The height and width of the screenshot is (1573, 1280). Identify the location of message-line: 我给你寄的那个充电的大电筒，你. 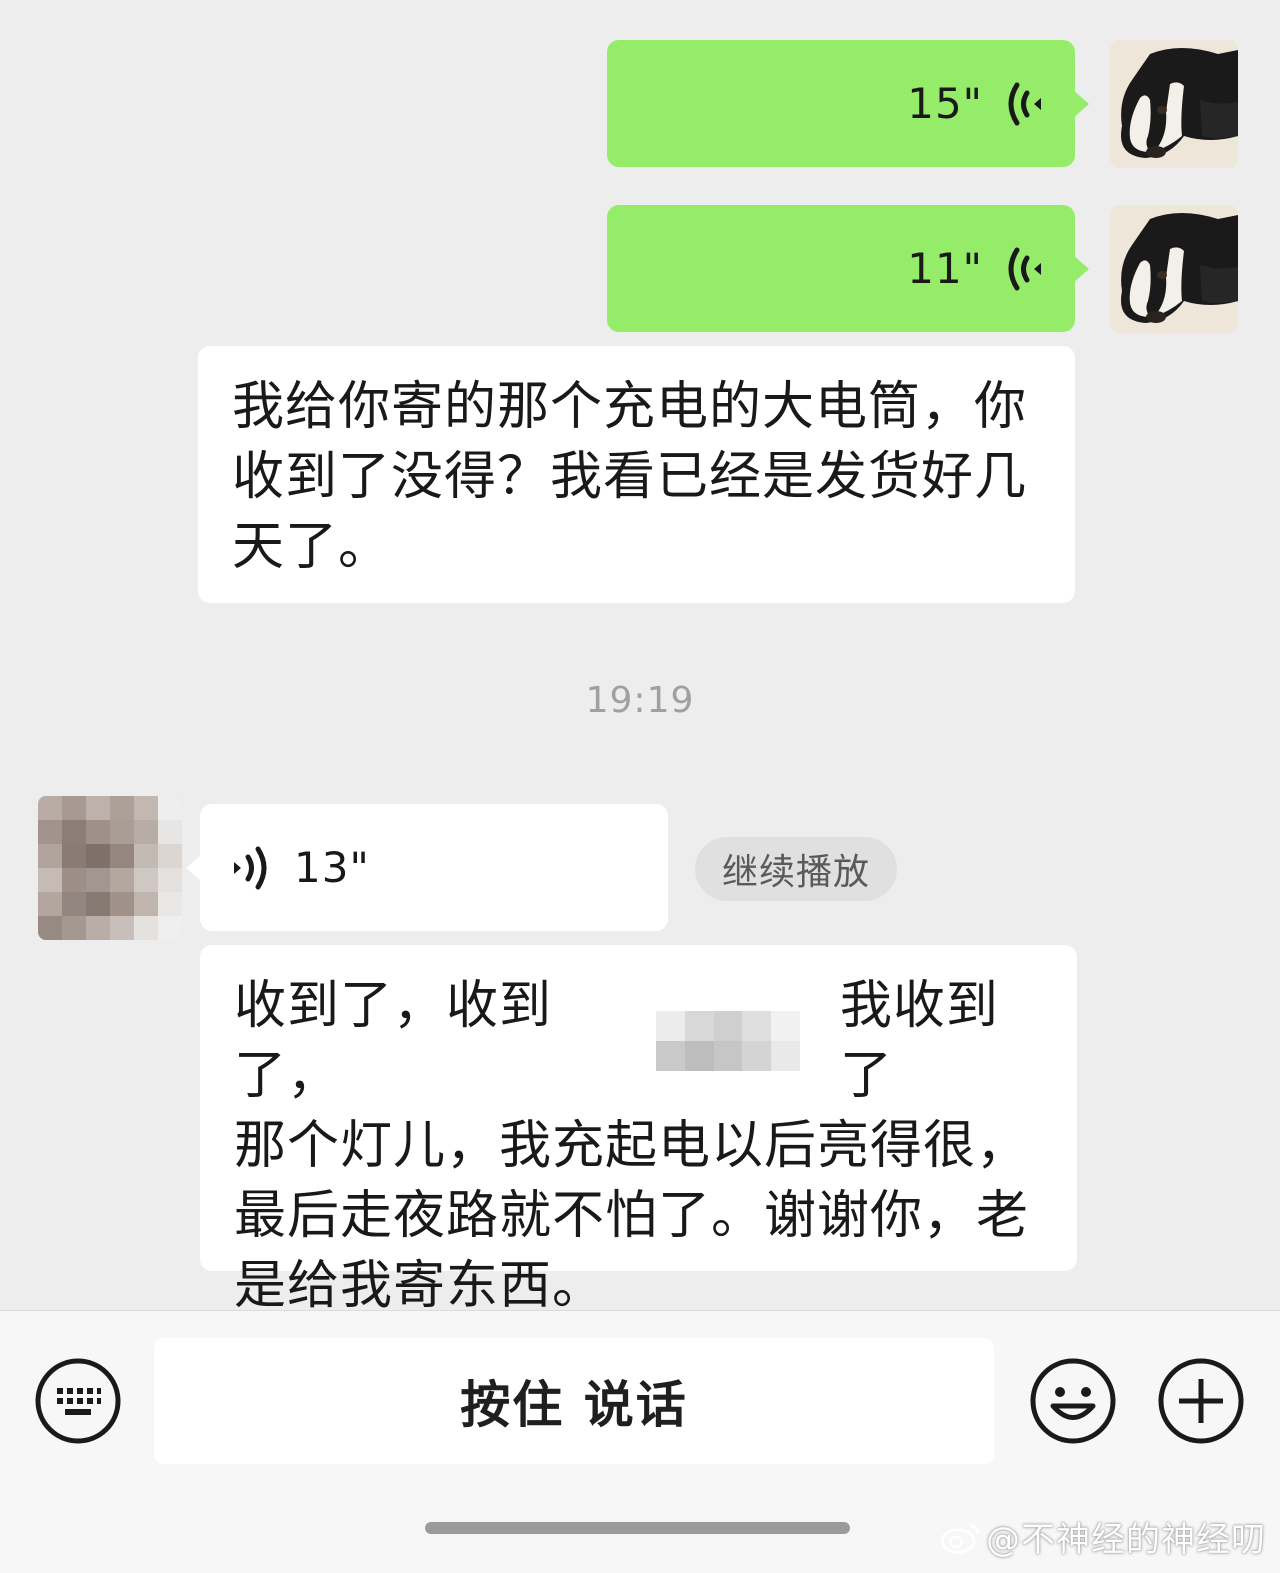
(630, 407).